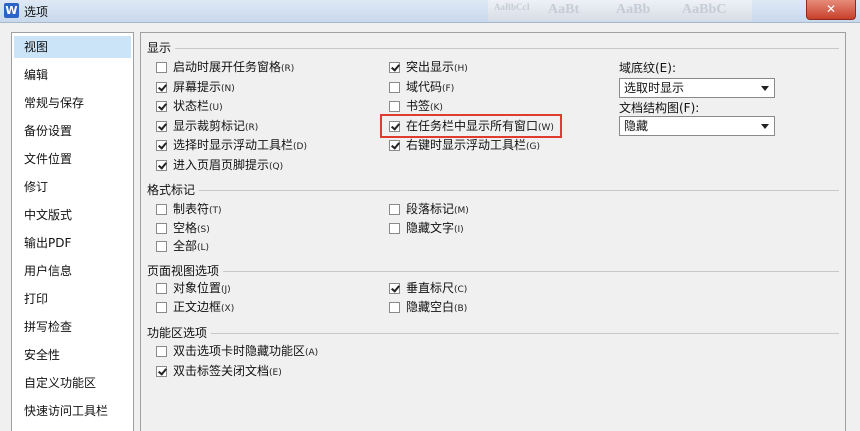 The height and width of the screenshot is (431, 860). I want to click on checkbox-object-anchors: 对象位置(J), so click(193, 288).